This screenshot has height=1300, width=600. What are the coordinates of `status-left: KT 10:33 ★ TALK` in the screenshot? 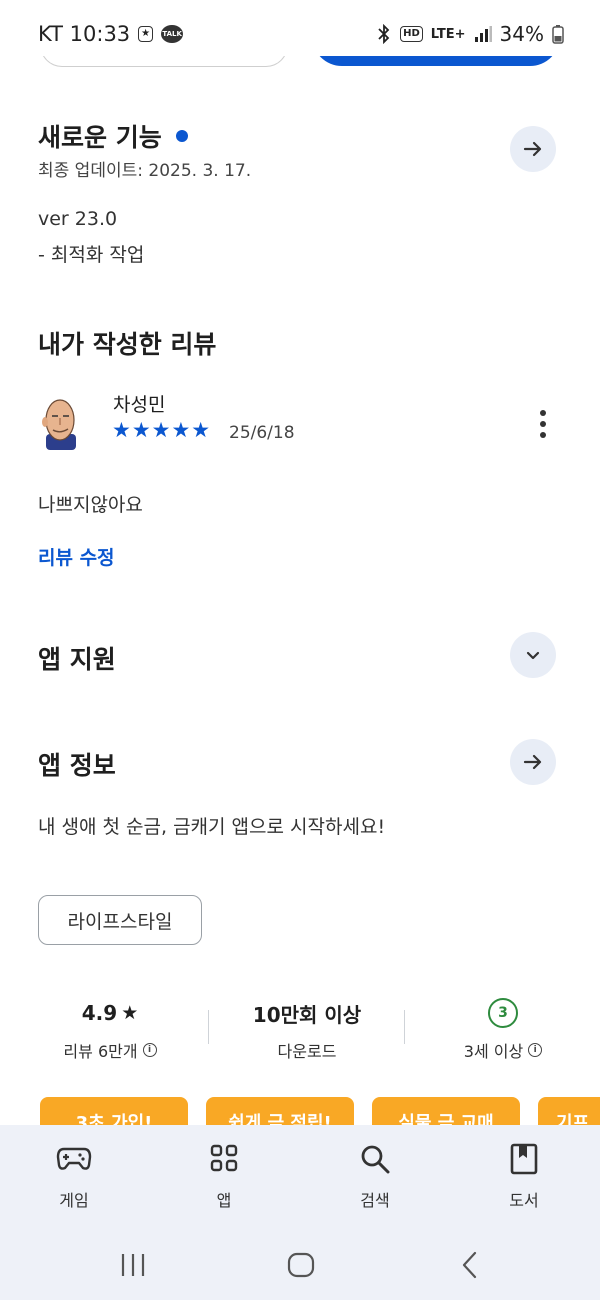 It's located at (111, 34).